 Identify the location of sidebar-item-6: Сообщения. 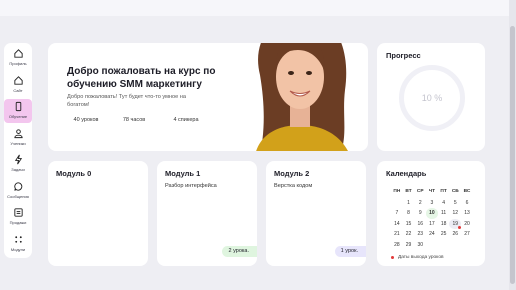
(18, 191).